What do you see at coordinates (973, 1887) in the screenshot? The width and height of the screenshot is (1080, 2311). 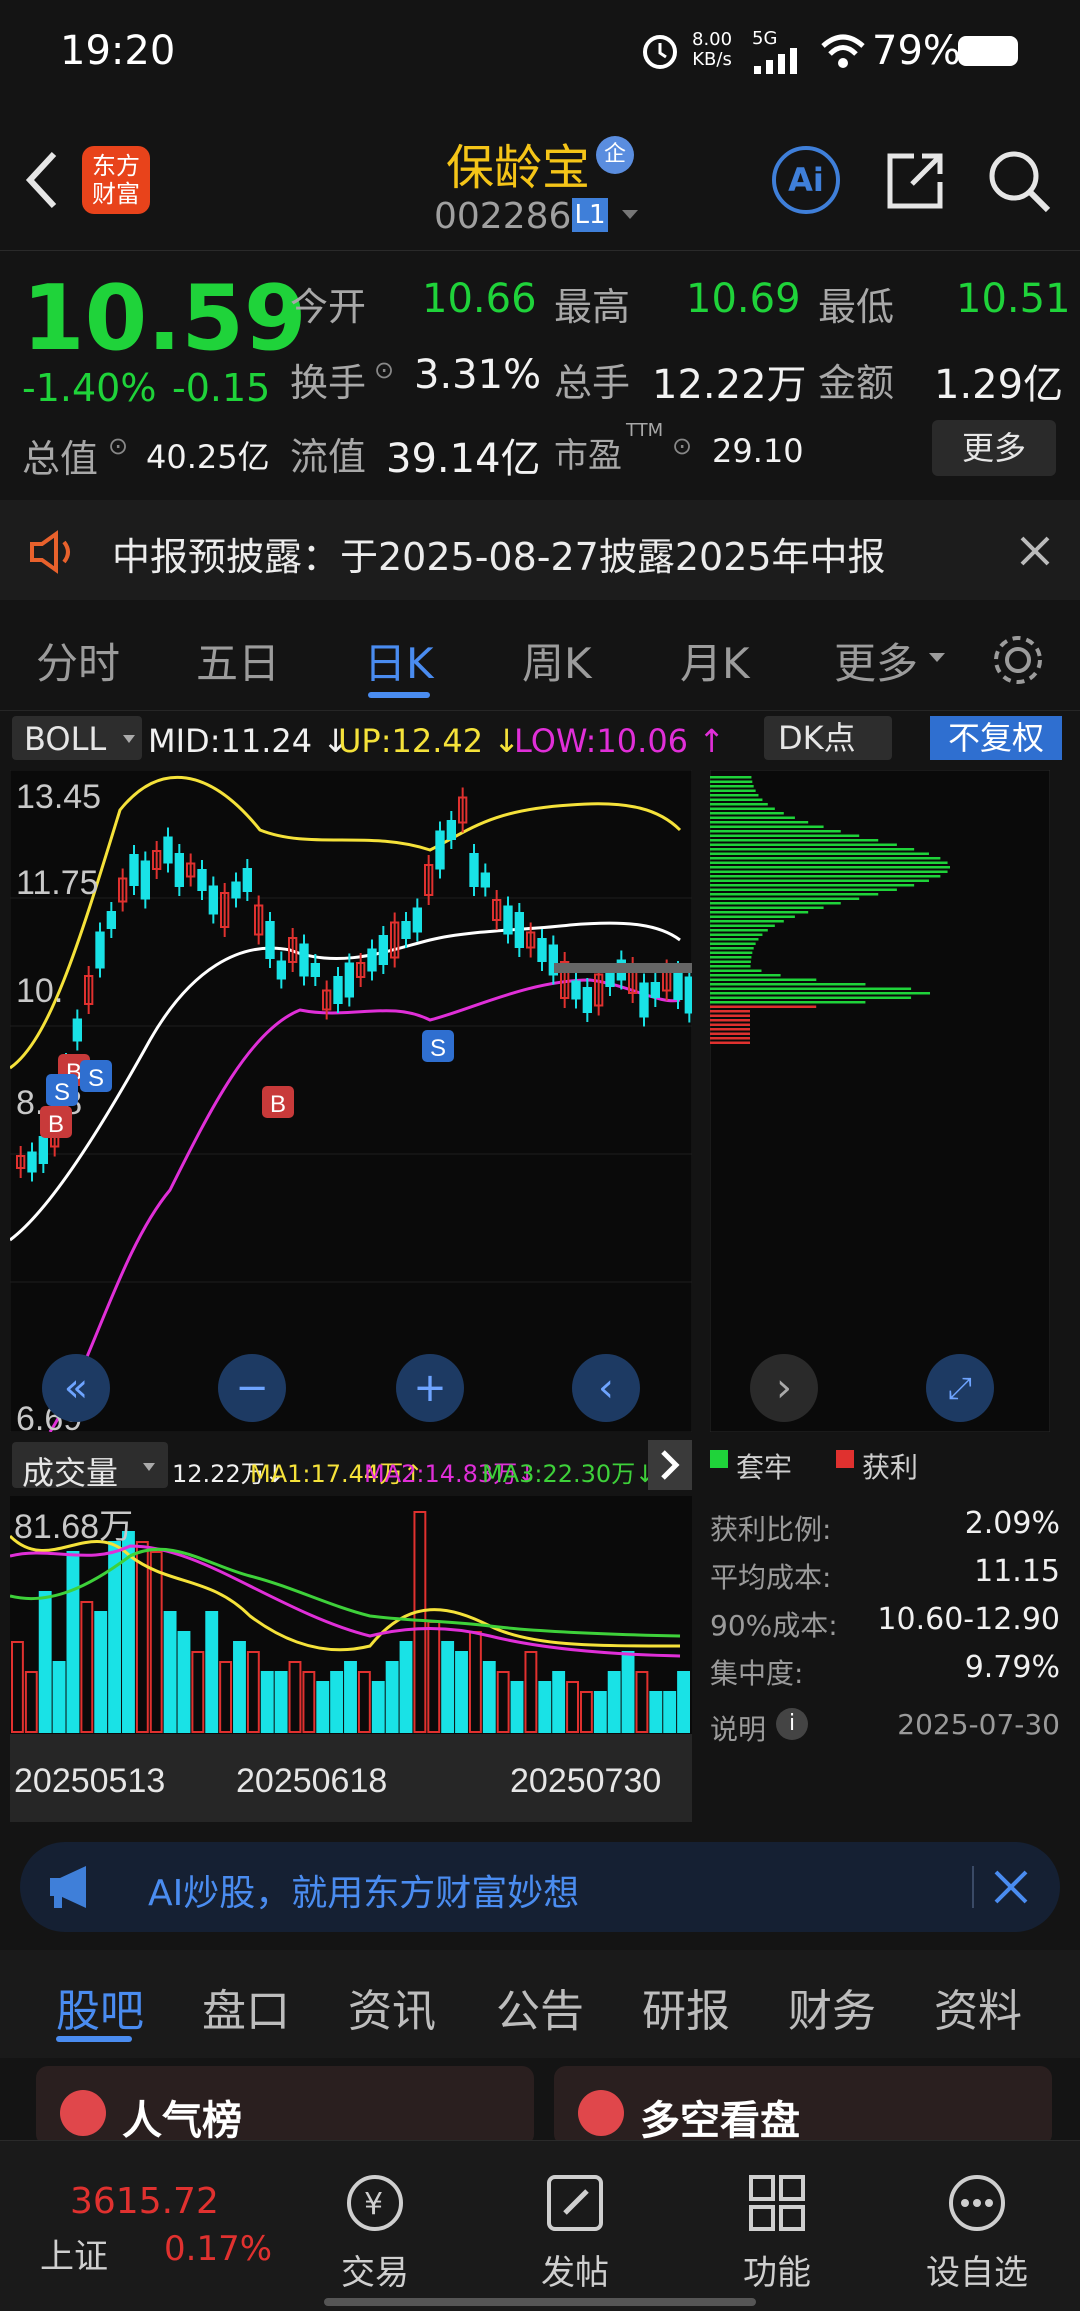 I see `divider` at bounding box center [973, 1887].